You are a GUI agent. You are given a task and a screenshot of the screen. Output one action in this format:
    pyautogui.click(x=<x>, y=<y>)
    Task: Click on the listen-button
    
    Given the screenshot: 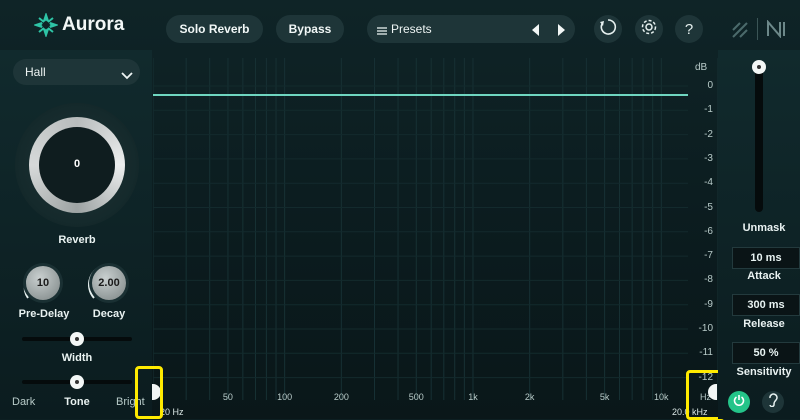 What is the action you would take?
    pyautogui.click(x=773, y=402)
    